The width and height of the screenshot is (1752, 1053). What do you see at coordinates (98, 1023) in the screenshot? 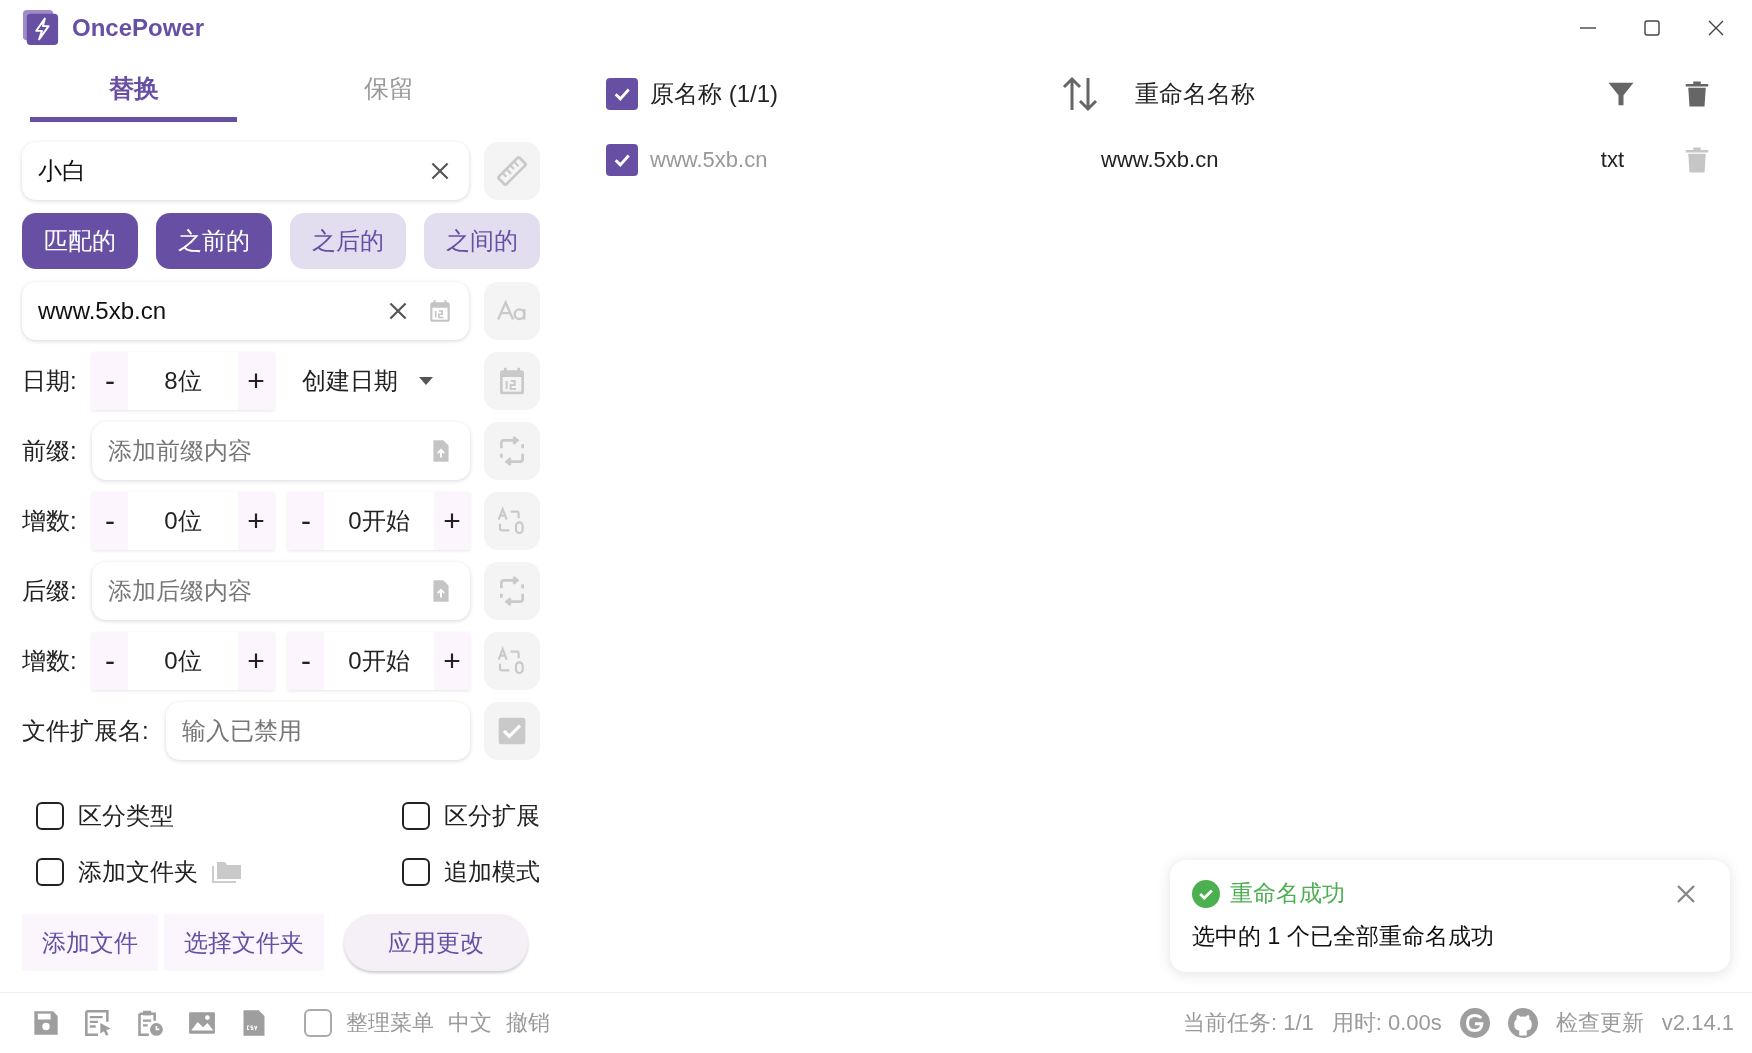
I see `document-cursor-icon` at bounding box center [98, 1023].